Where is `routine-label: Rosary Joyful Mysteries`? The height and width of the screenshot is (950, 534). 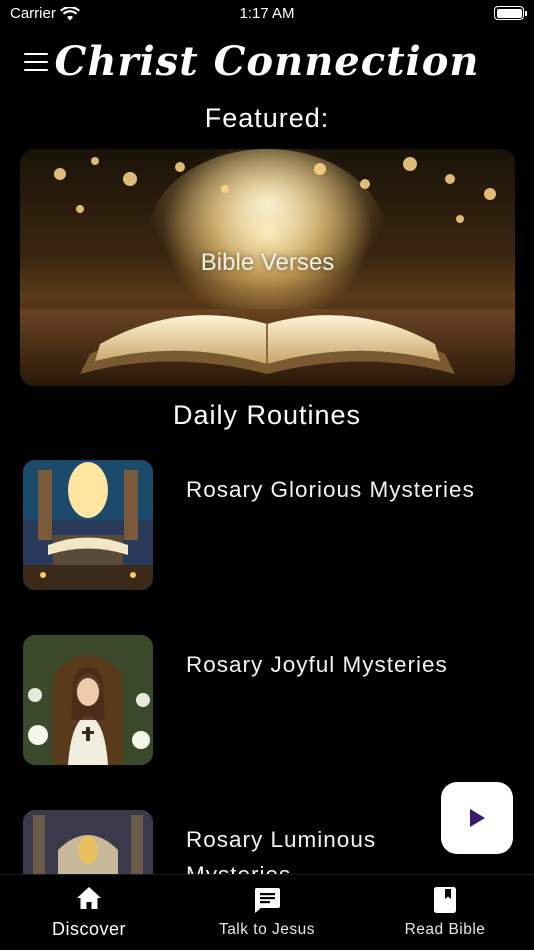 routine-label: Rosary Joyful Mysteries is located at coordinates (317, 664).